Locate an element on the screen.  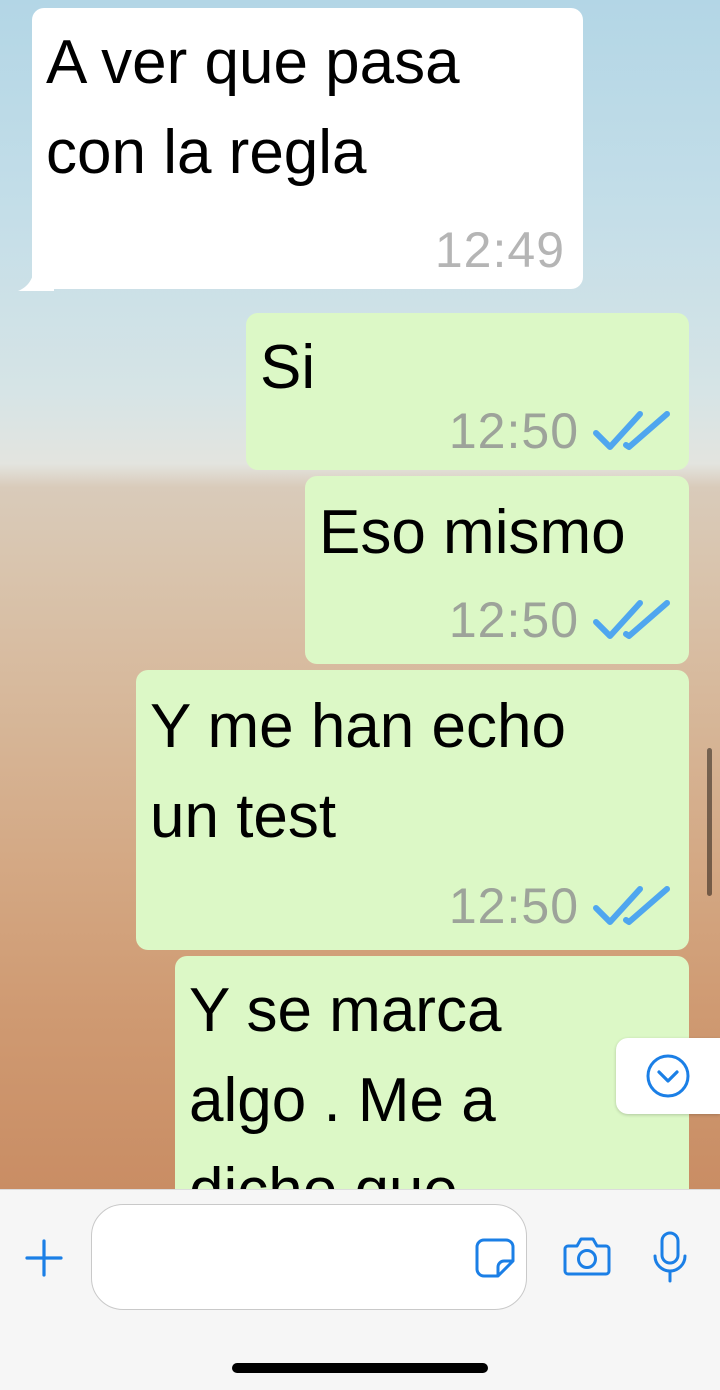
bubble-tail is located at coordinates (36, 276).